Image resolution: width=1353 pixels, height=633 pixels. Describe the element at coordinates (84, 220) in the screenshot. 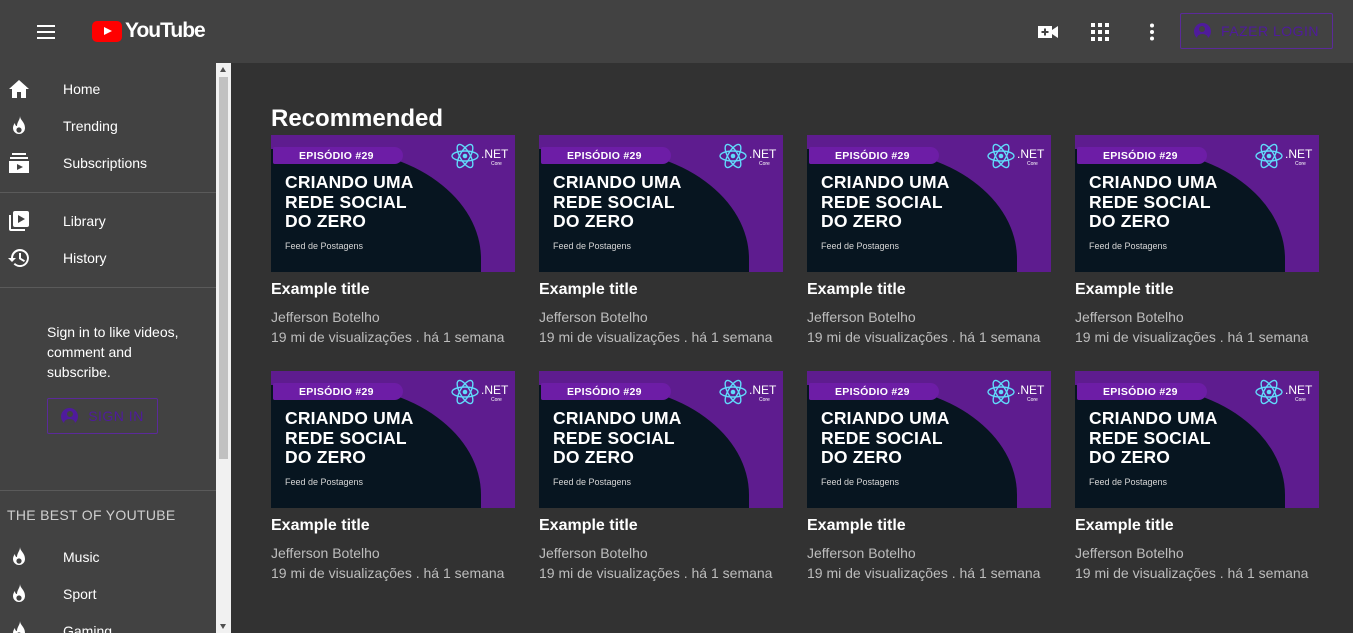

I see `sidebar-item-label: Library` at that location.